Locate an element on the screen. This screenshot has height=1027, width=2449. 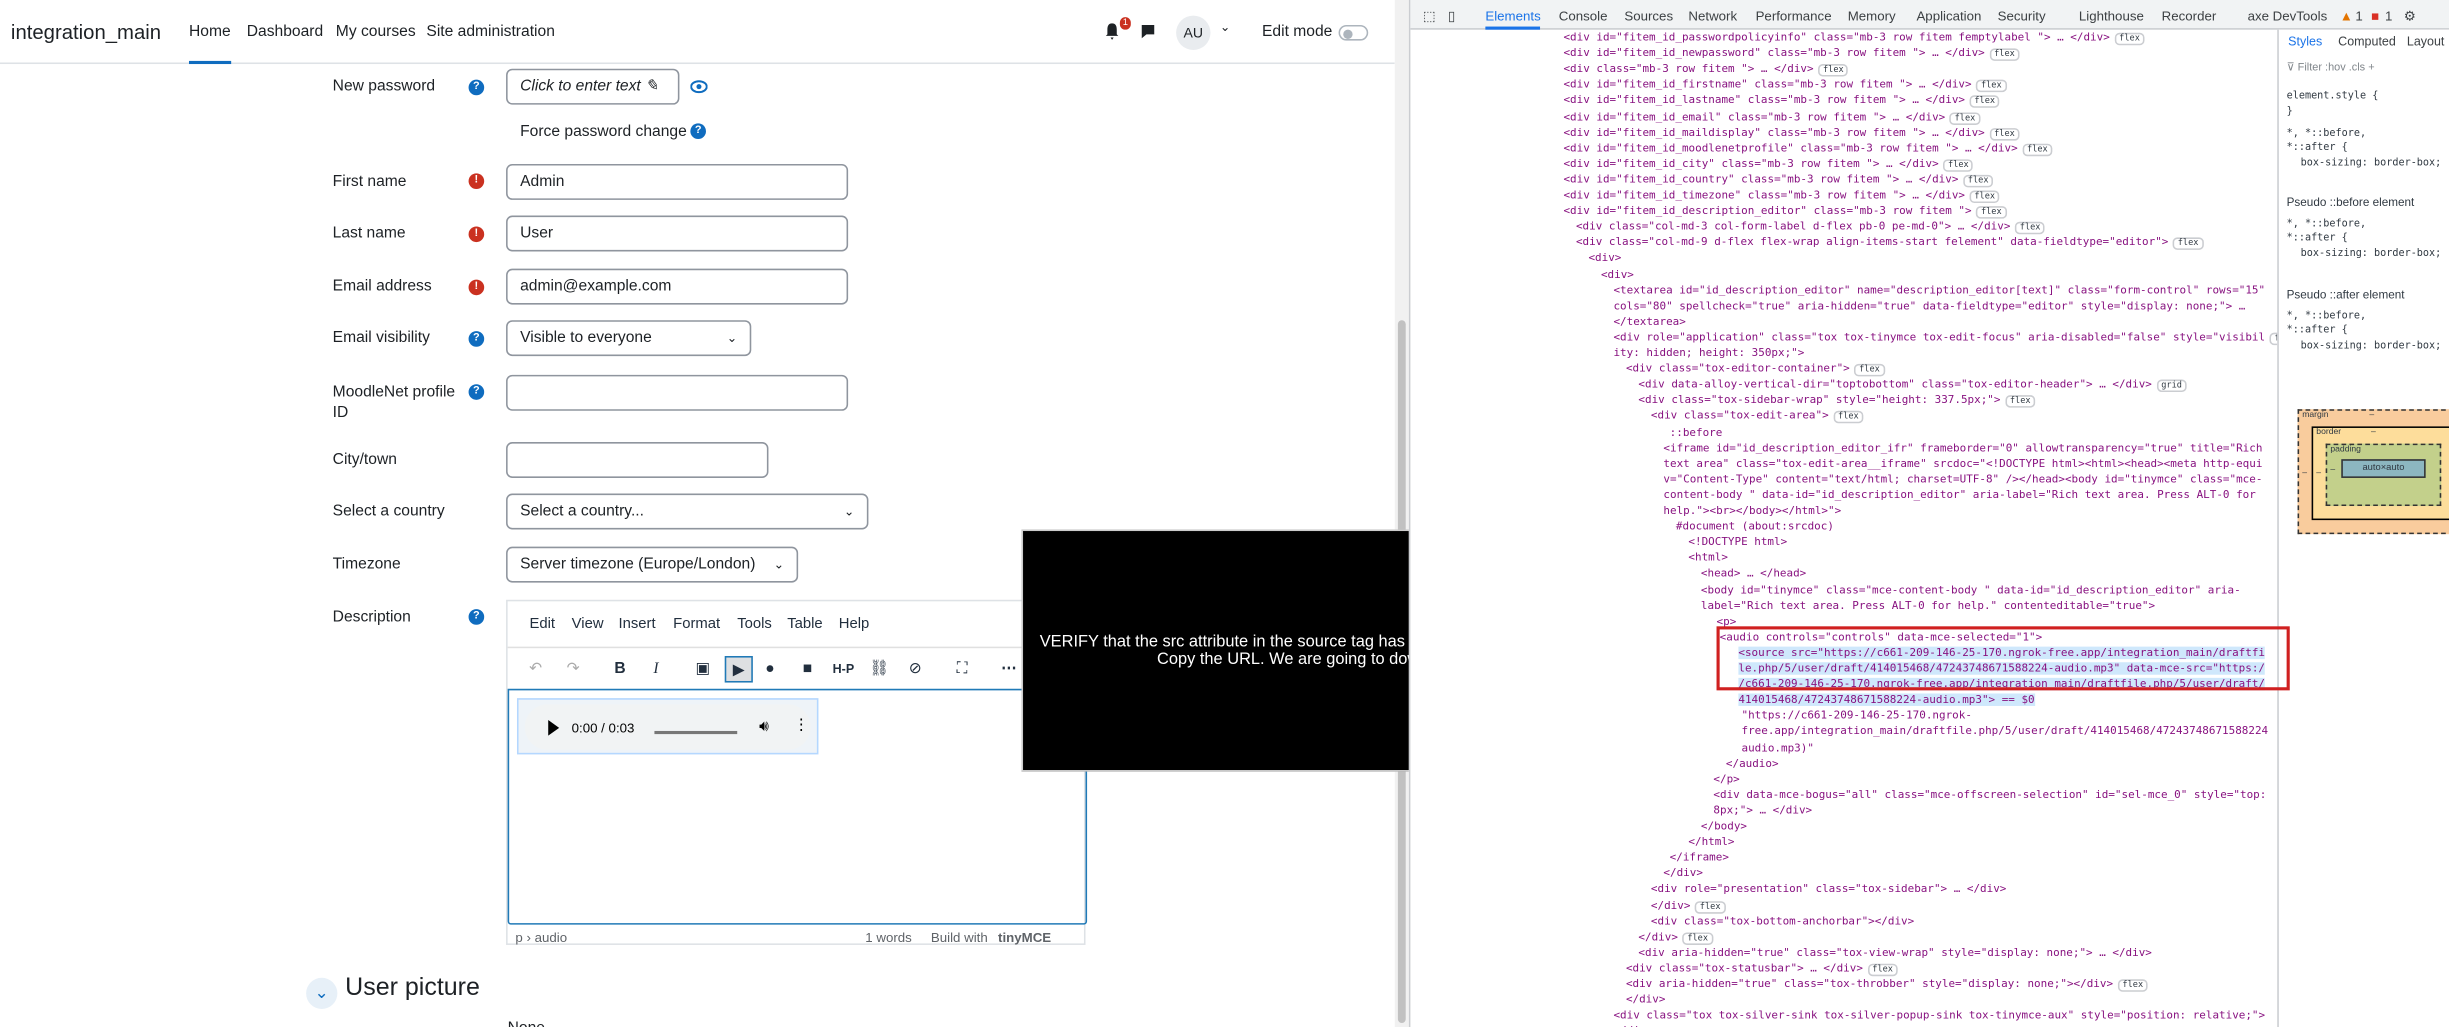
tab-memory: Memory is located at coordinates (1872, 16).